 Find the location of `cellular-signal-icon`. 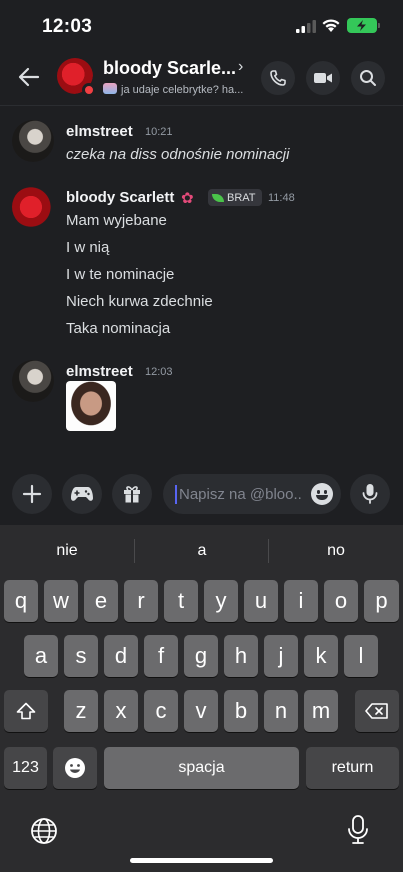

cellular-signal-icon is located at coordinates (306, 26).